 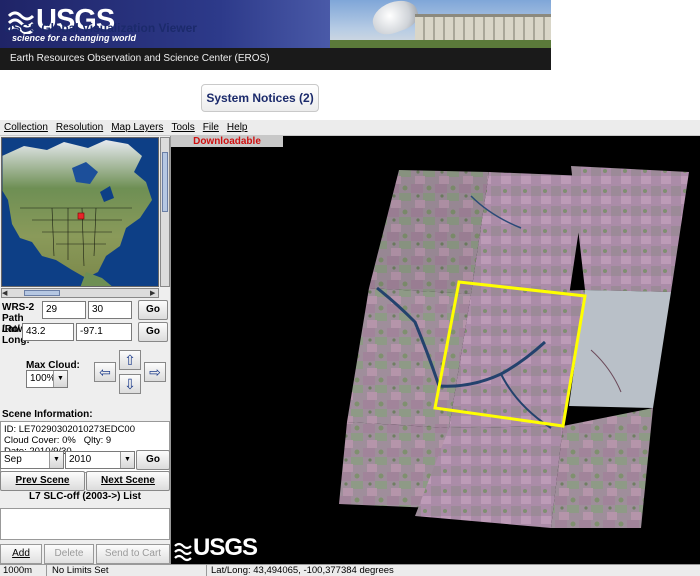 I want to click on downloadable-banner: Downloadable, so click(x=227, y=141).